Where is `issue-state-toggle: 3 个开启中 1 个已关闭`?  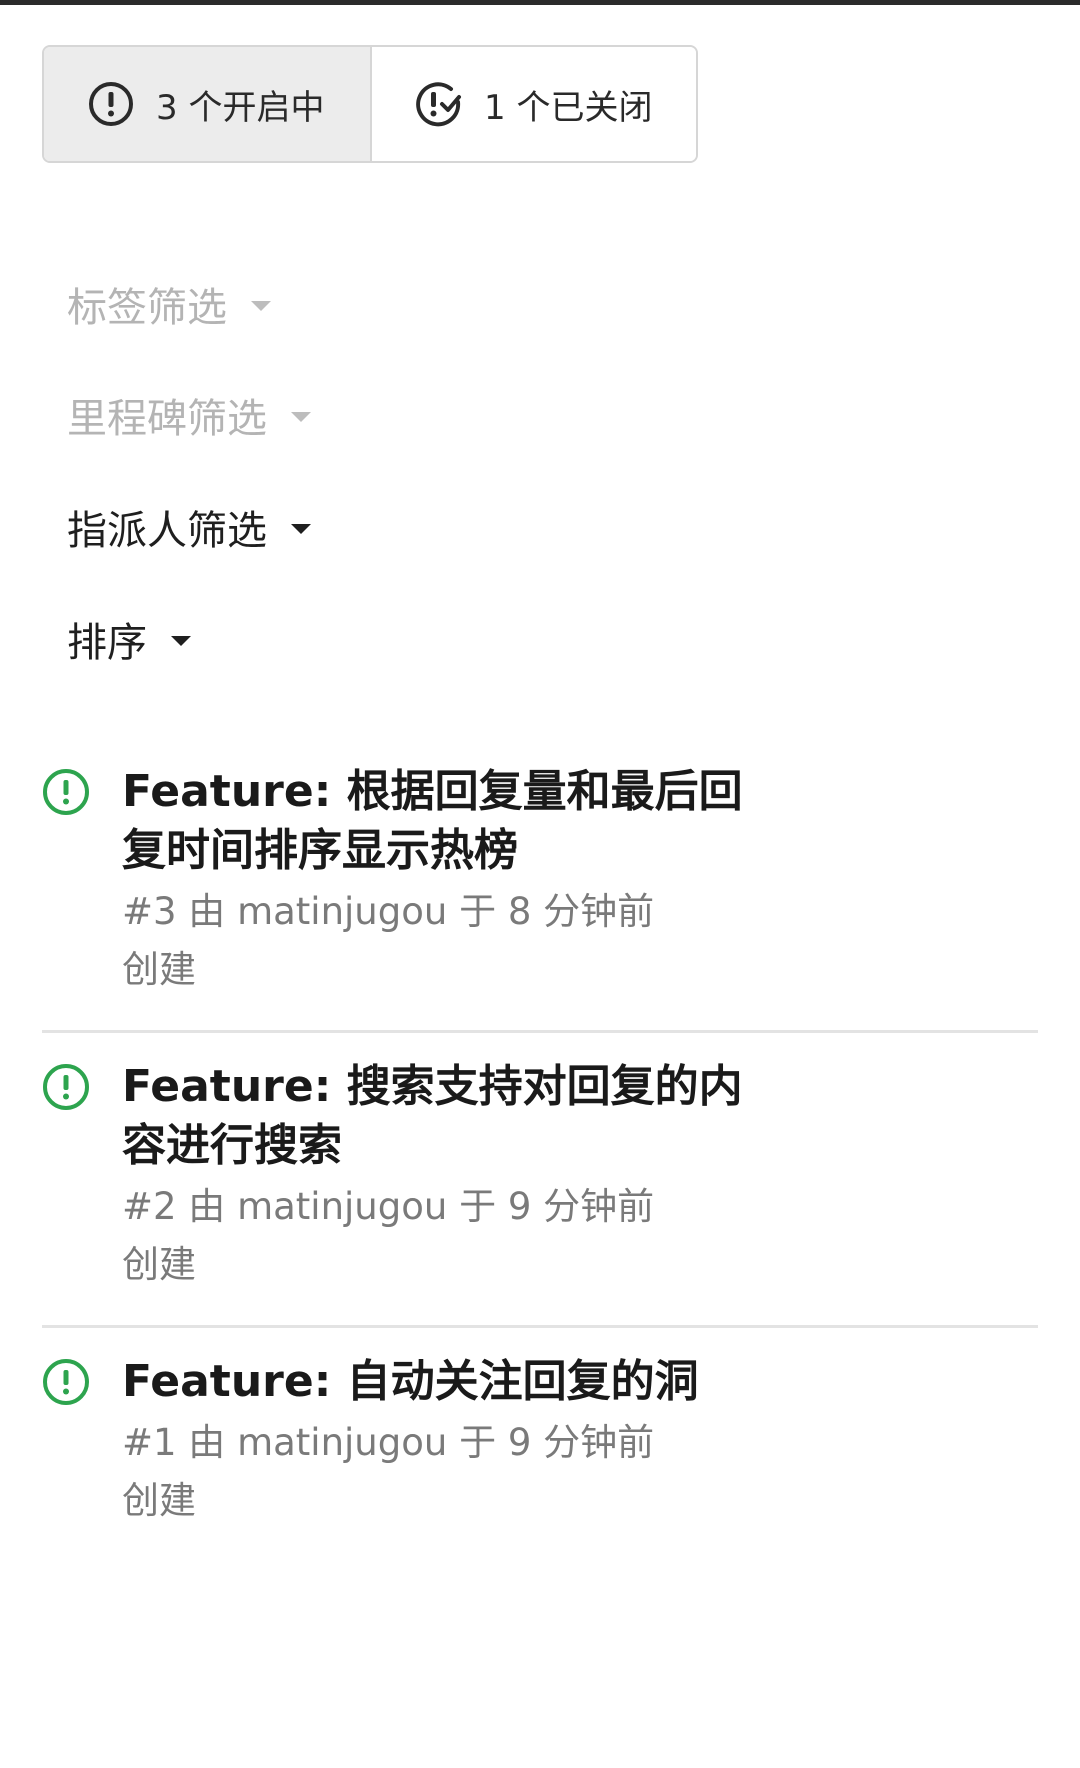
issue-state-toggle: 3 个开启中 1 个已关闭 is located at coordinates (370, 104).